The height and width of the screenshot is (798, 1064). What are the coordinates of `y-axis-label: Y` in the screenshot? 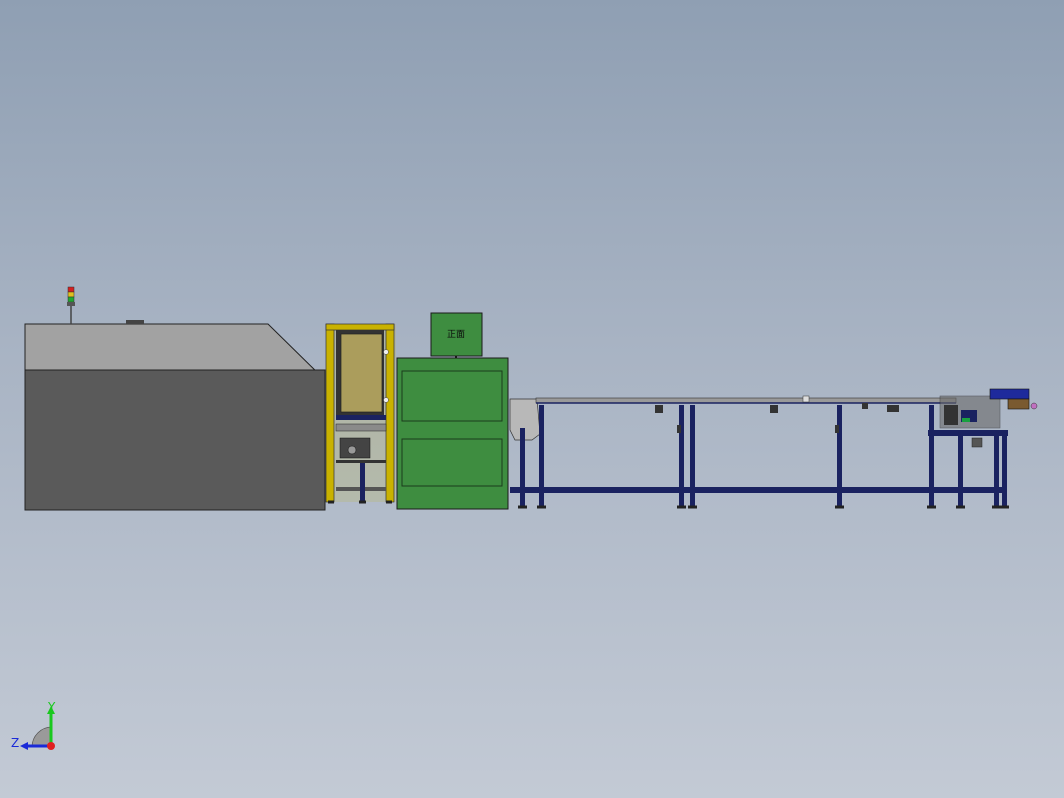 It's located at (51, 707).